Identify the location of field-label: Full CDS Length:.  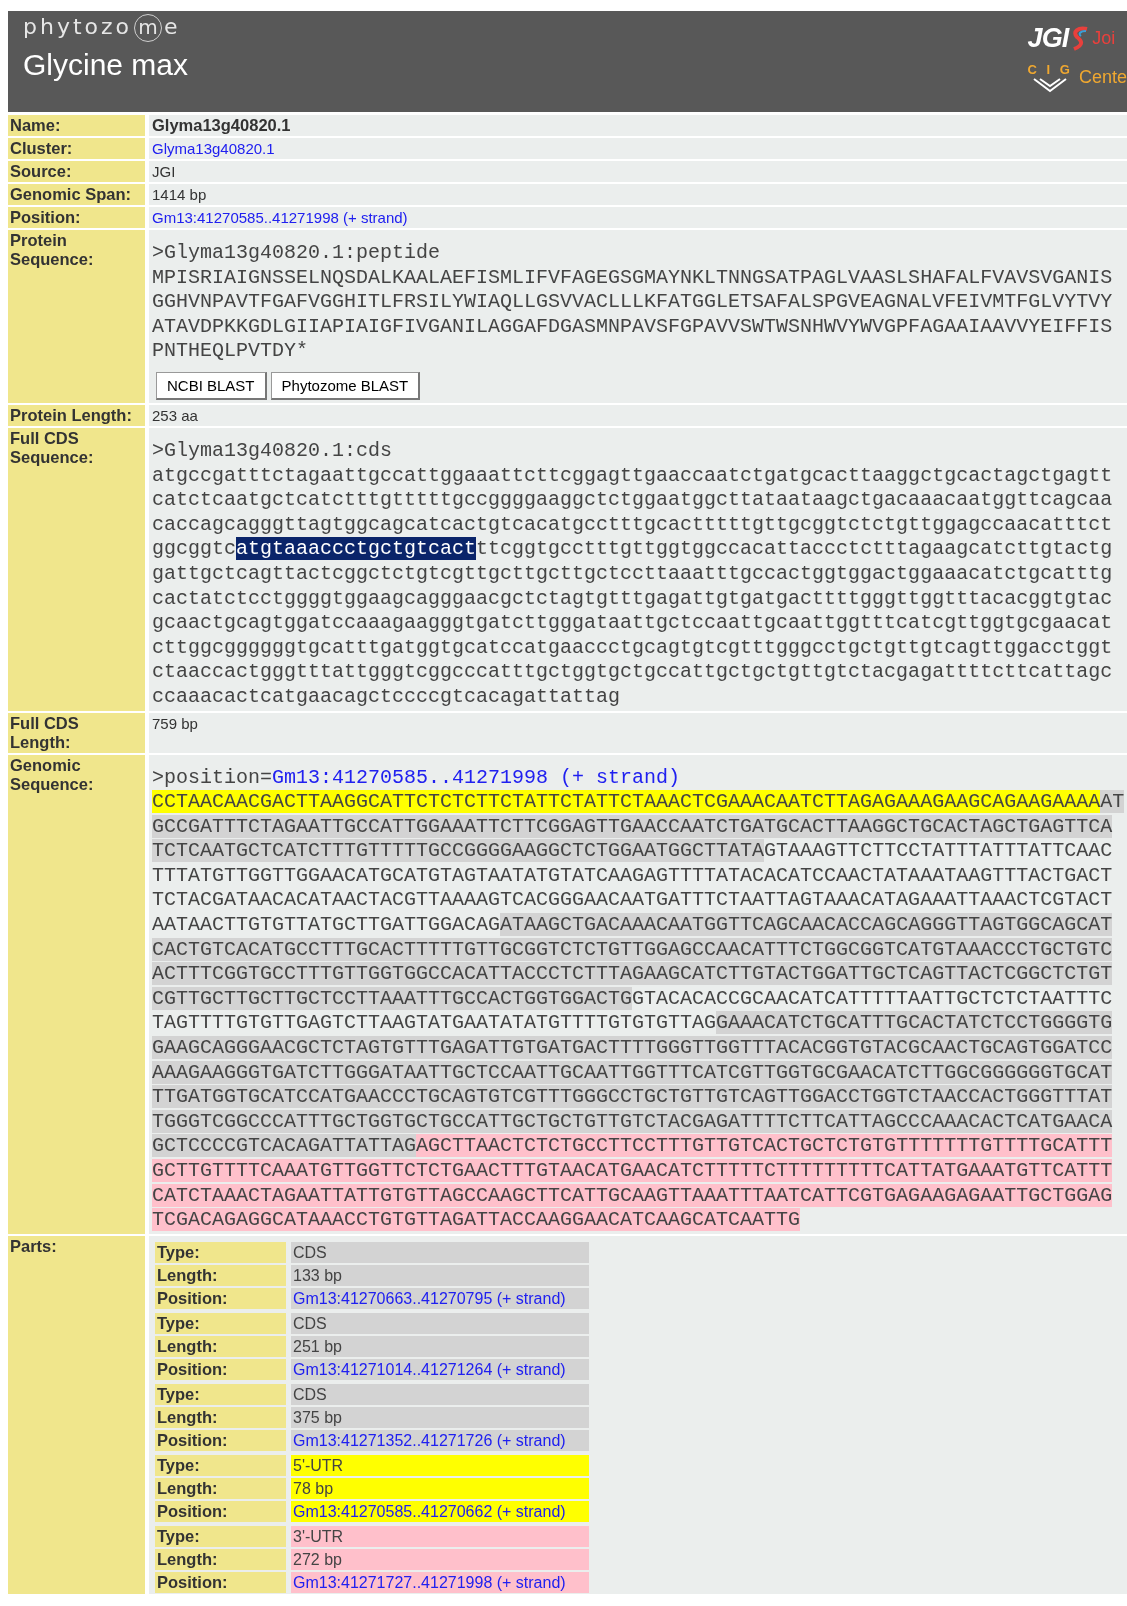
(76, 732).